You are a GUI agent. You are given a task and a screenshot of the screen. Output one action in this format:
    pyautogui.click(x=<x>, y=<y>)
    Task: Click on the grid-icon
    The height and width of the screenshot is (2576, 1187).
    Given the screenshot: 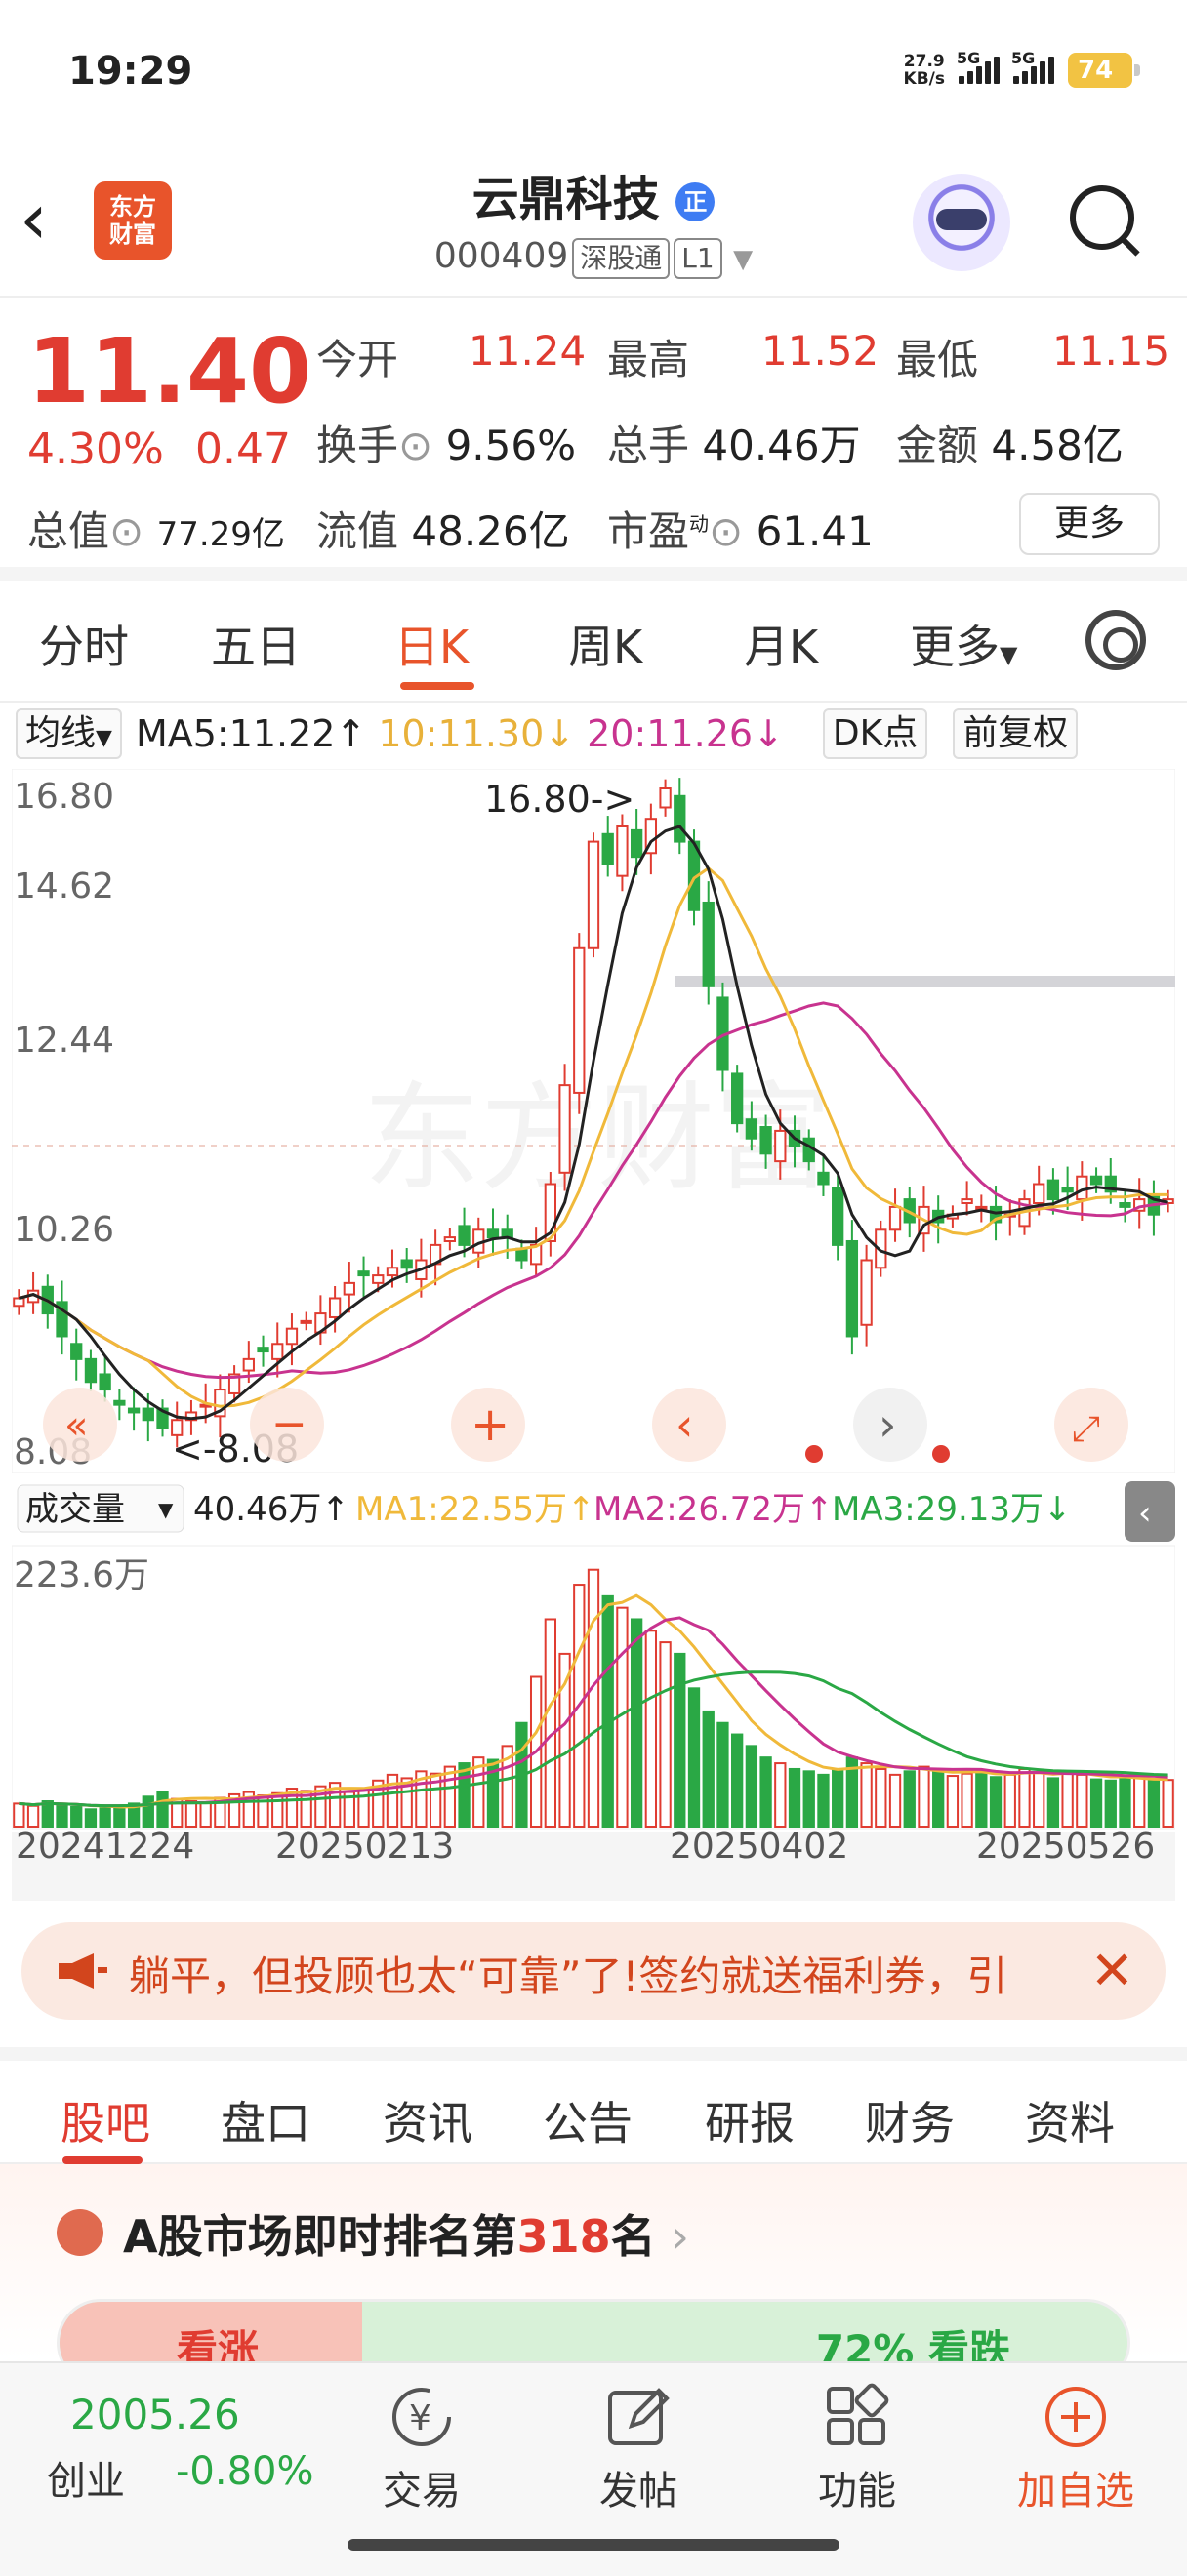 What is the action you would take?
    pyautogui.click(x=857, y=2417)
    